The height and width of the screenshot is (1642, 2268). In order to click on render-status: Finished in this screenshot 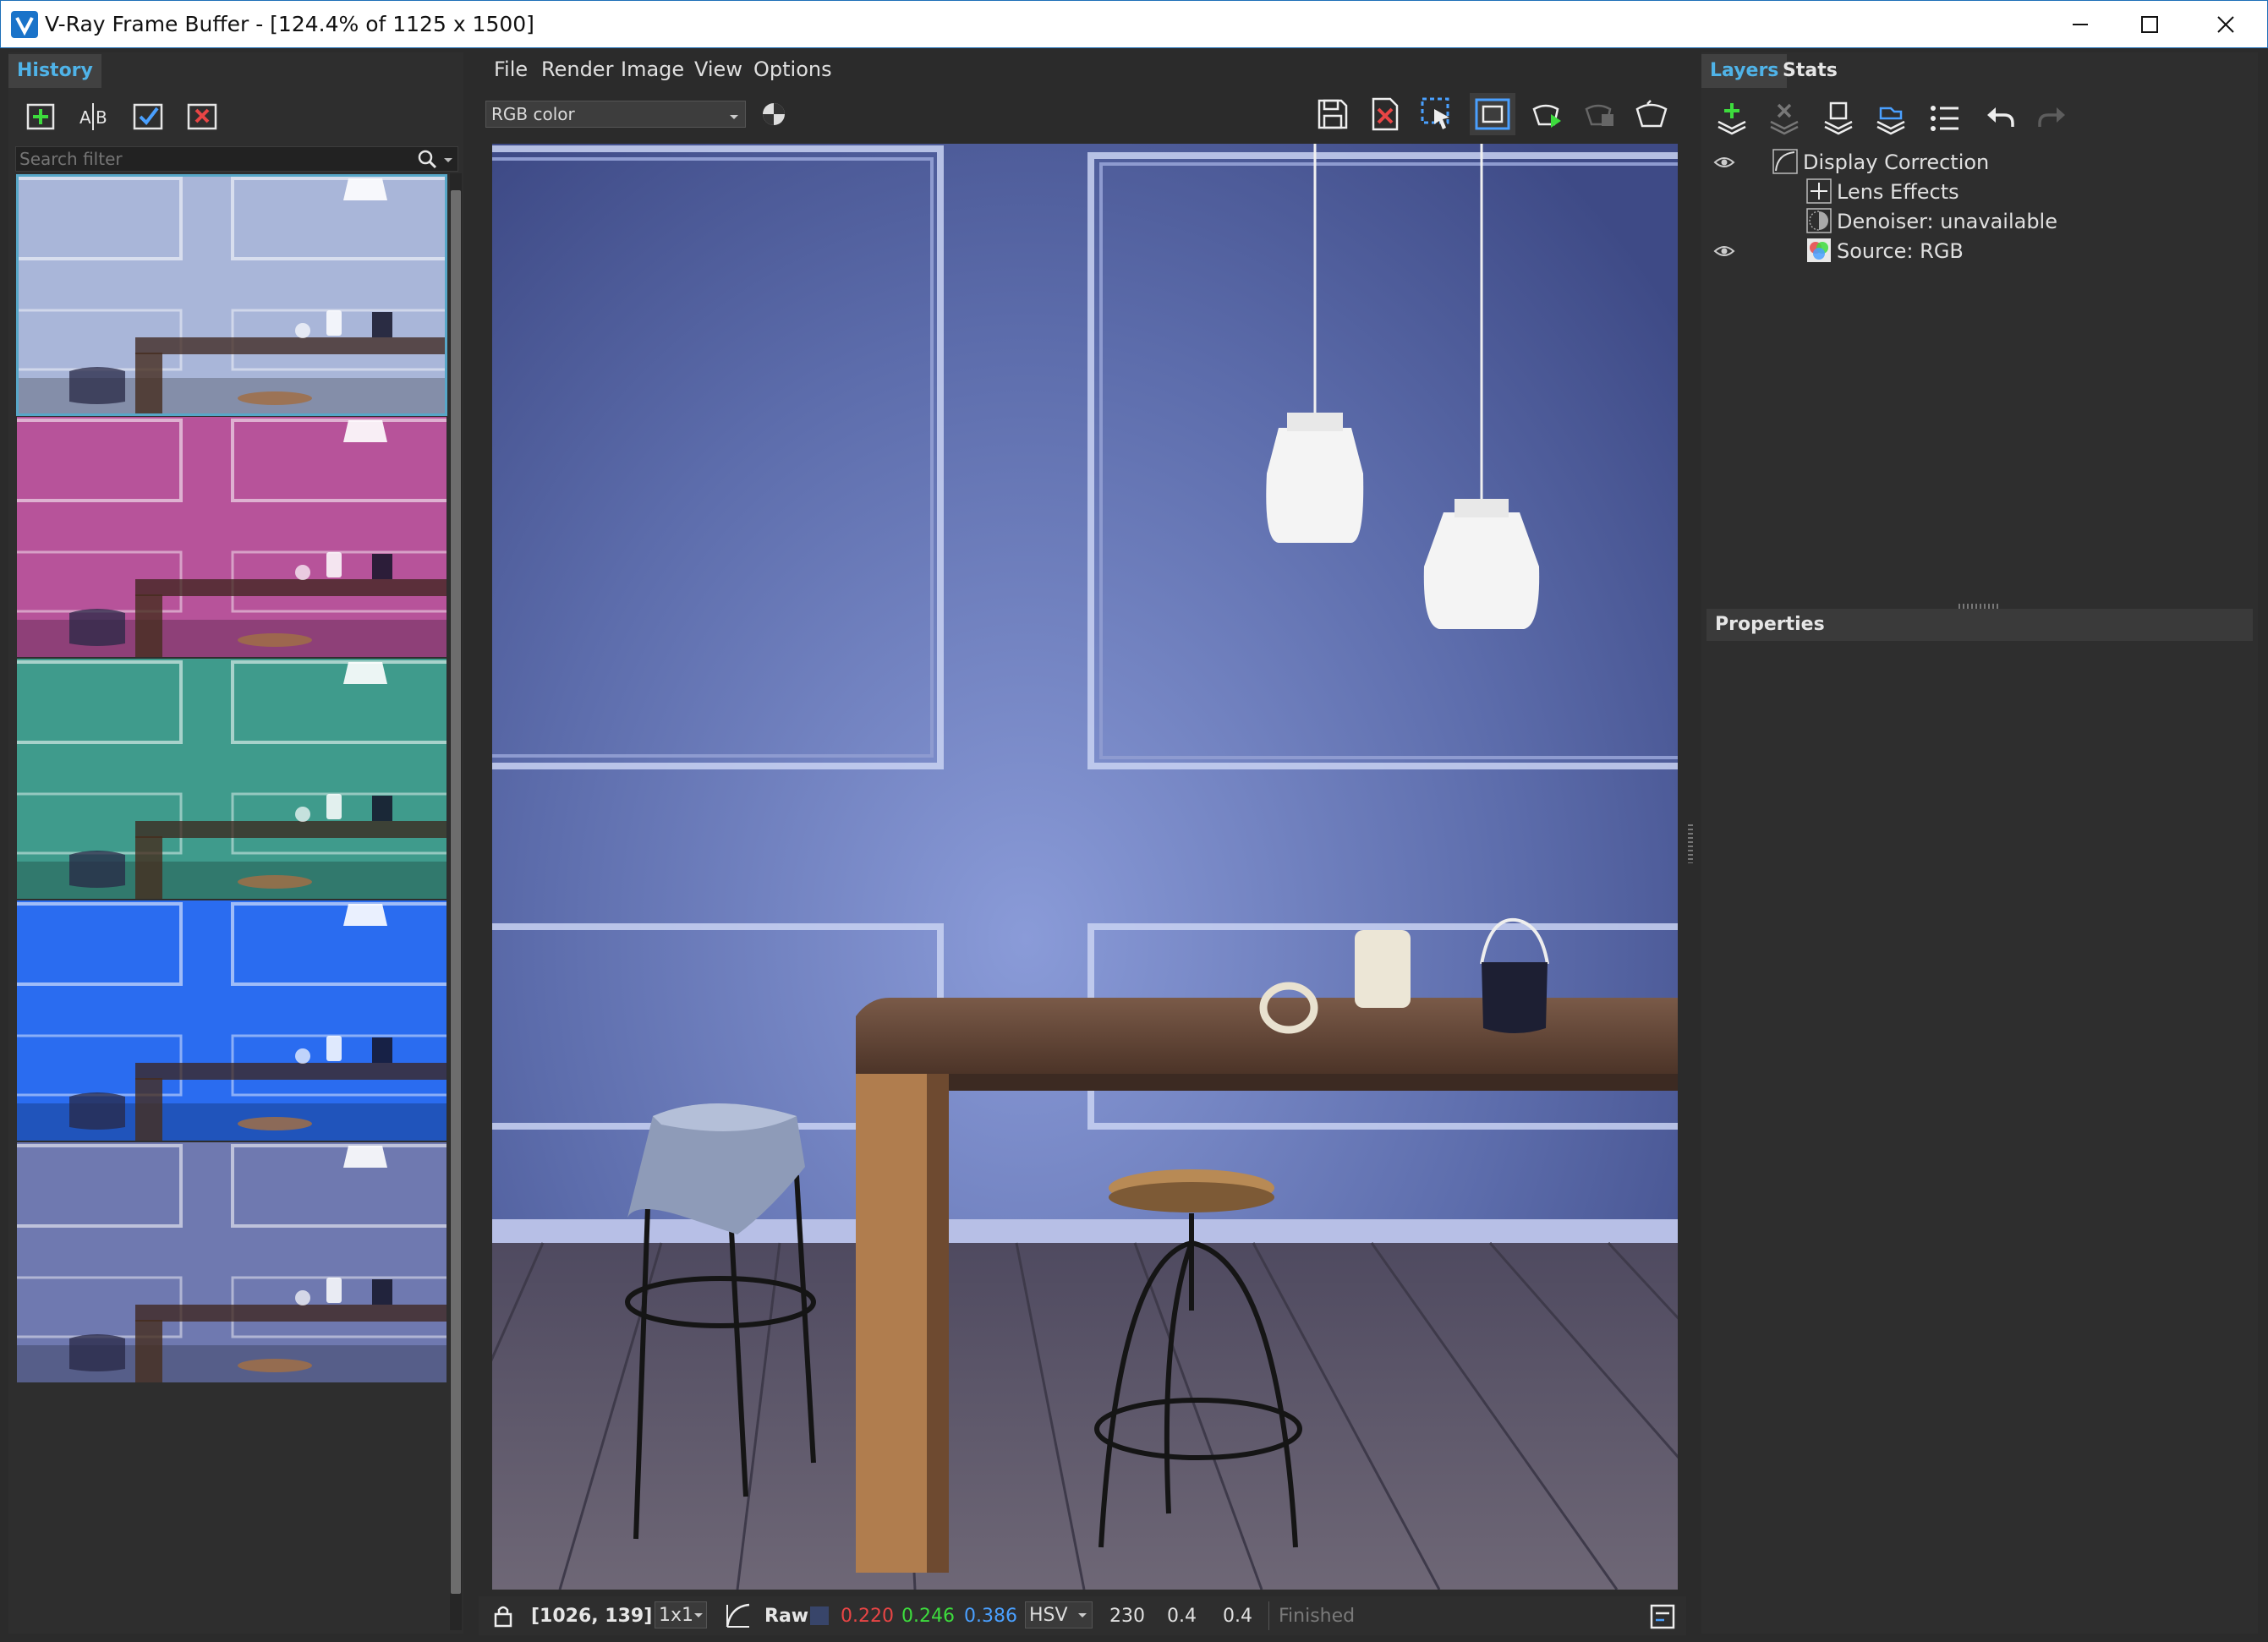, I will do `click(1317, 1617)`.